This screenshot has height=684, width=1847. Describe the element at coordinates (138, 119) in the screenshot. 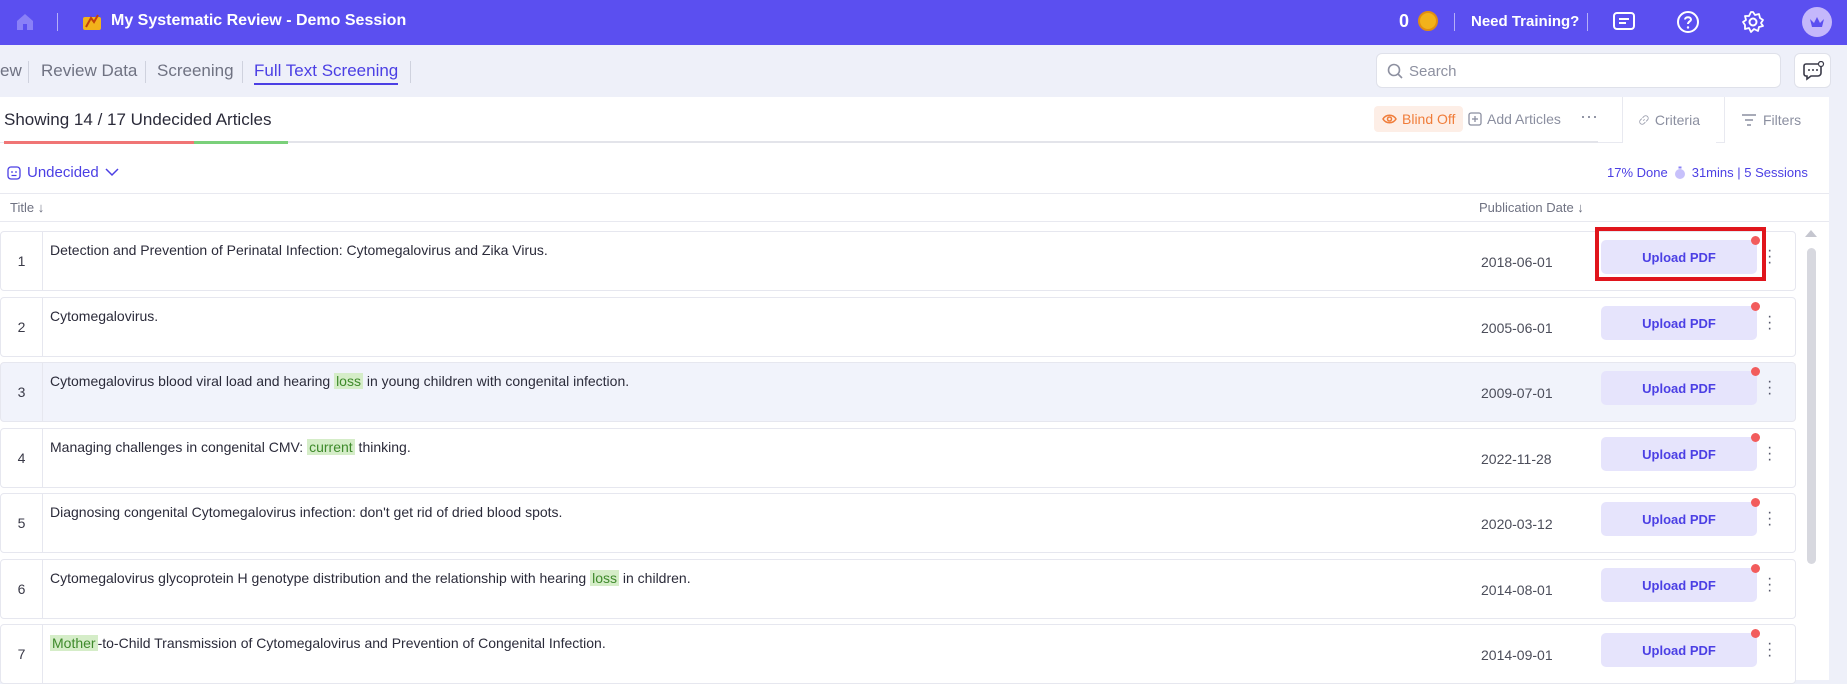

I see `showing-count: Showing 14 / 17 Undecided Articles` at that location.